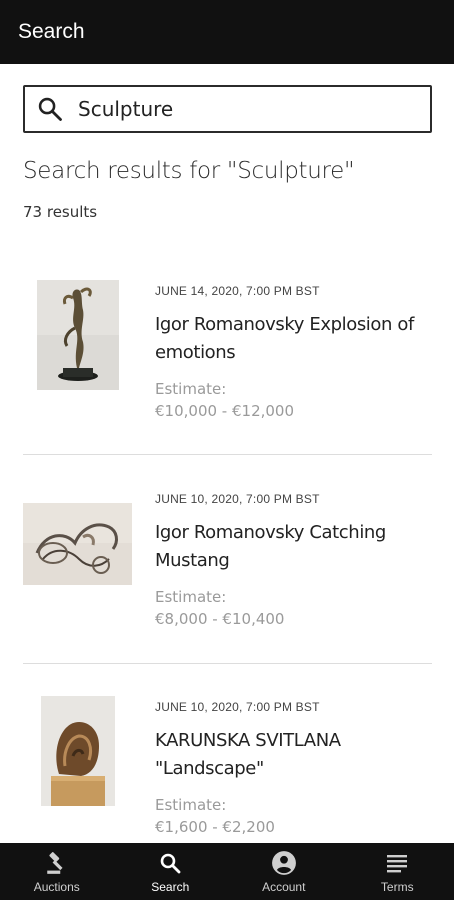 The height and width of the screenshot is (900, 454). What do you see at coordinates (51, 31) in the screenshot?
I see `page-title: Search` at bounding box center [51, 31].